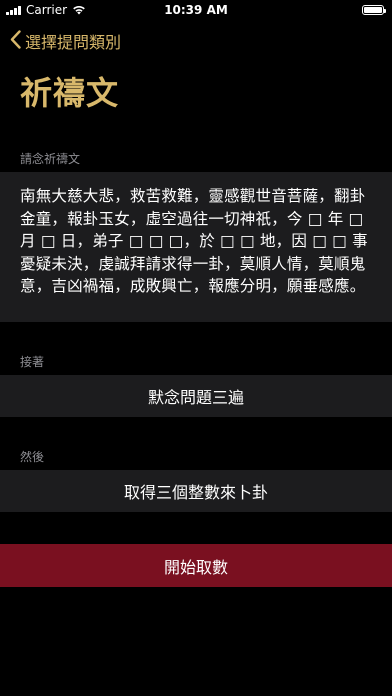  I want to click on get-numbers-row: 取得三個整數來卜卦, so click(196, 491).